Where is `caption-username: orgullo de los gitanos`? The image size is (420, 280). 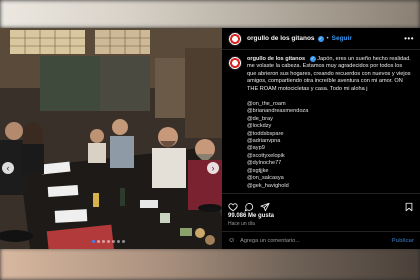
caption-username: orgullo de los gitanos is located at coordinates (276, 59).